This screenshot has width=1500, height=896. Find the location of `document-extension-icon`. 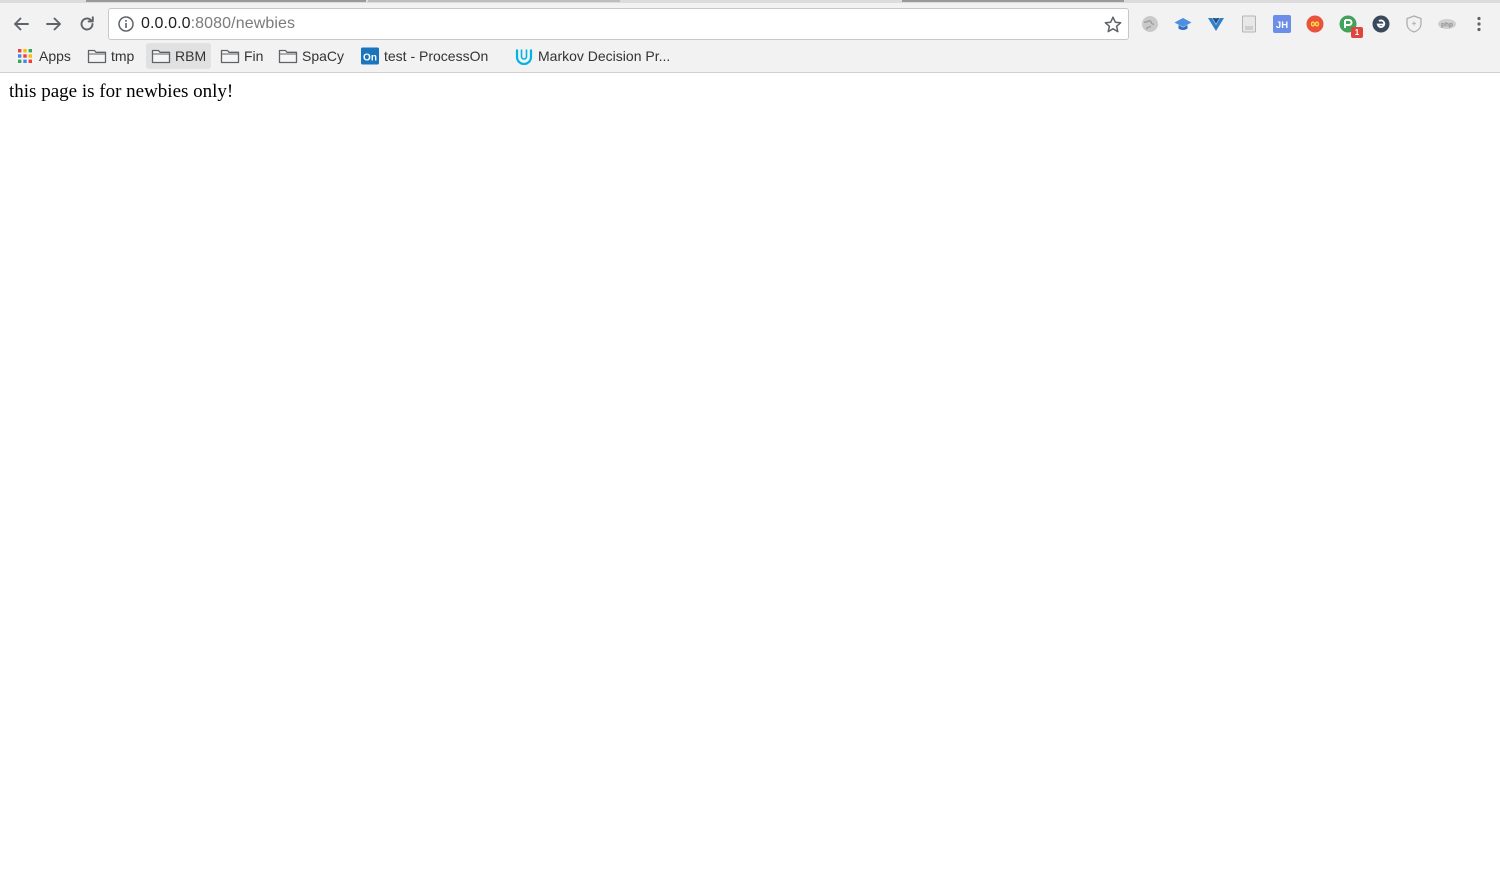

document-extension-icon is located at coordinates (1249, 24).